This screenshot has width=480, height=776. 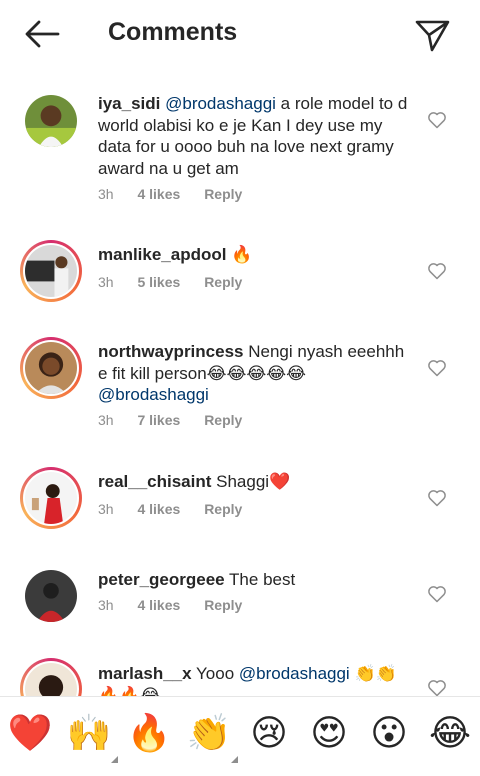 What do you see at coordinates (129, 103) in the screenshot?
I see `comment-username: iya_sidi` at bounding box center [129, 103].